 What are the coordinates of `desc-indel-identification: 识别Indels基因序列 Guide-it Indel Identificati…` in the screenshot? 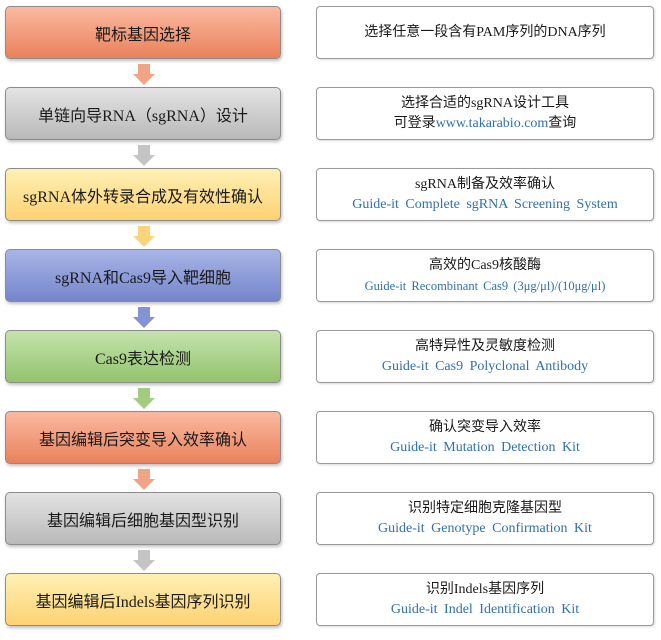 It's located at (485, 599).